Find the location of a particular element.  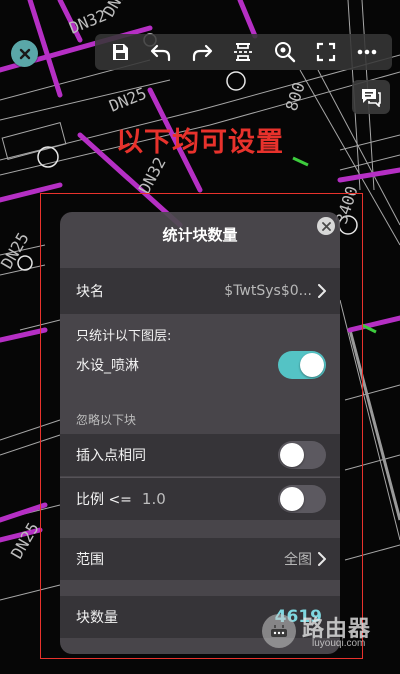

fullscreen-icon is located at coordinates (326, 52).